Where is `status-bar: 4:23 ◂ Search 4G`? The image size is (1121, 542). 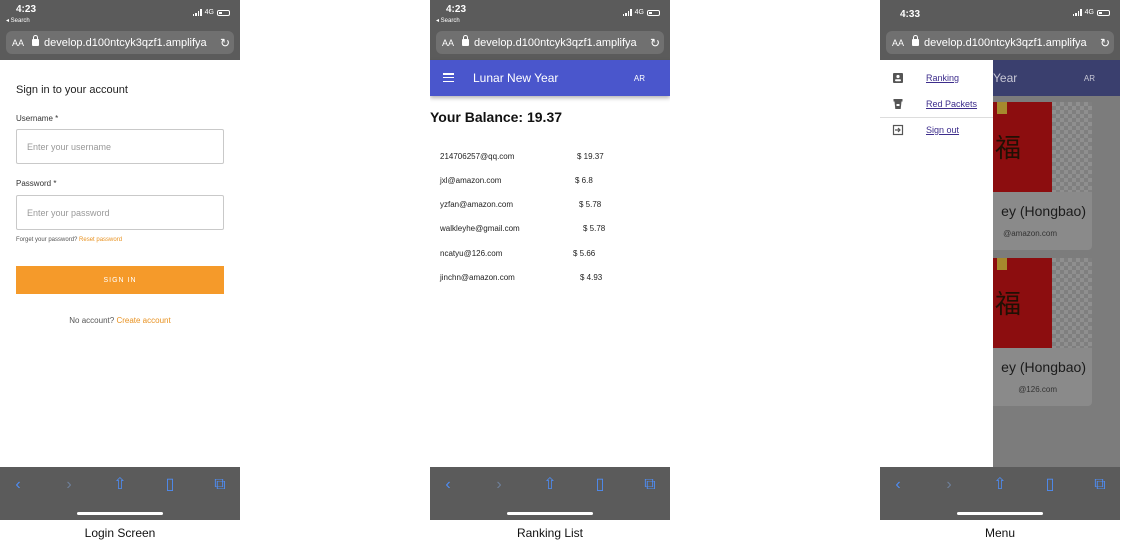
status-bar: 4:23 ◂ Search 4G is located at coordinates (550, 14).